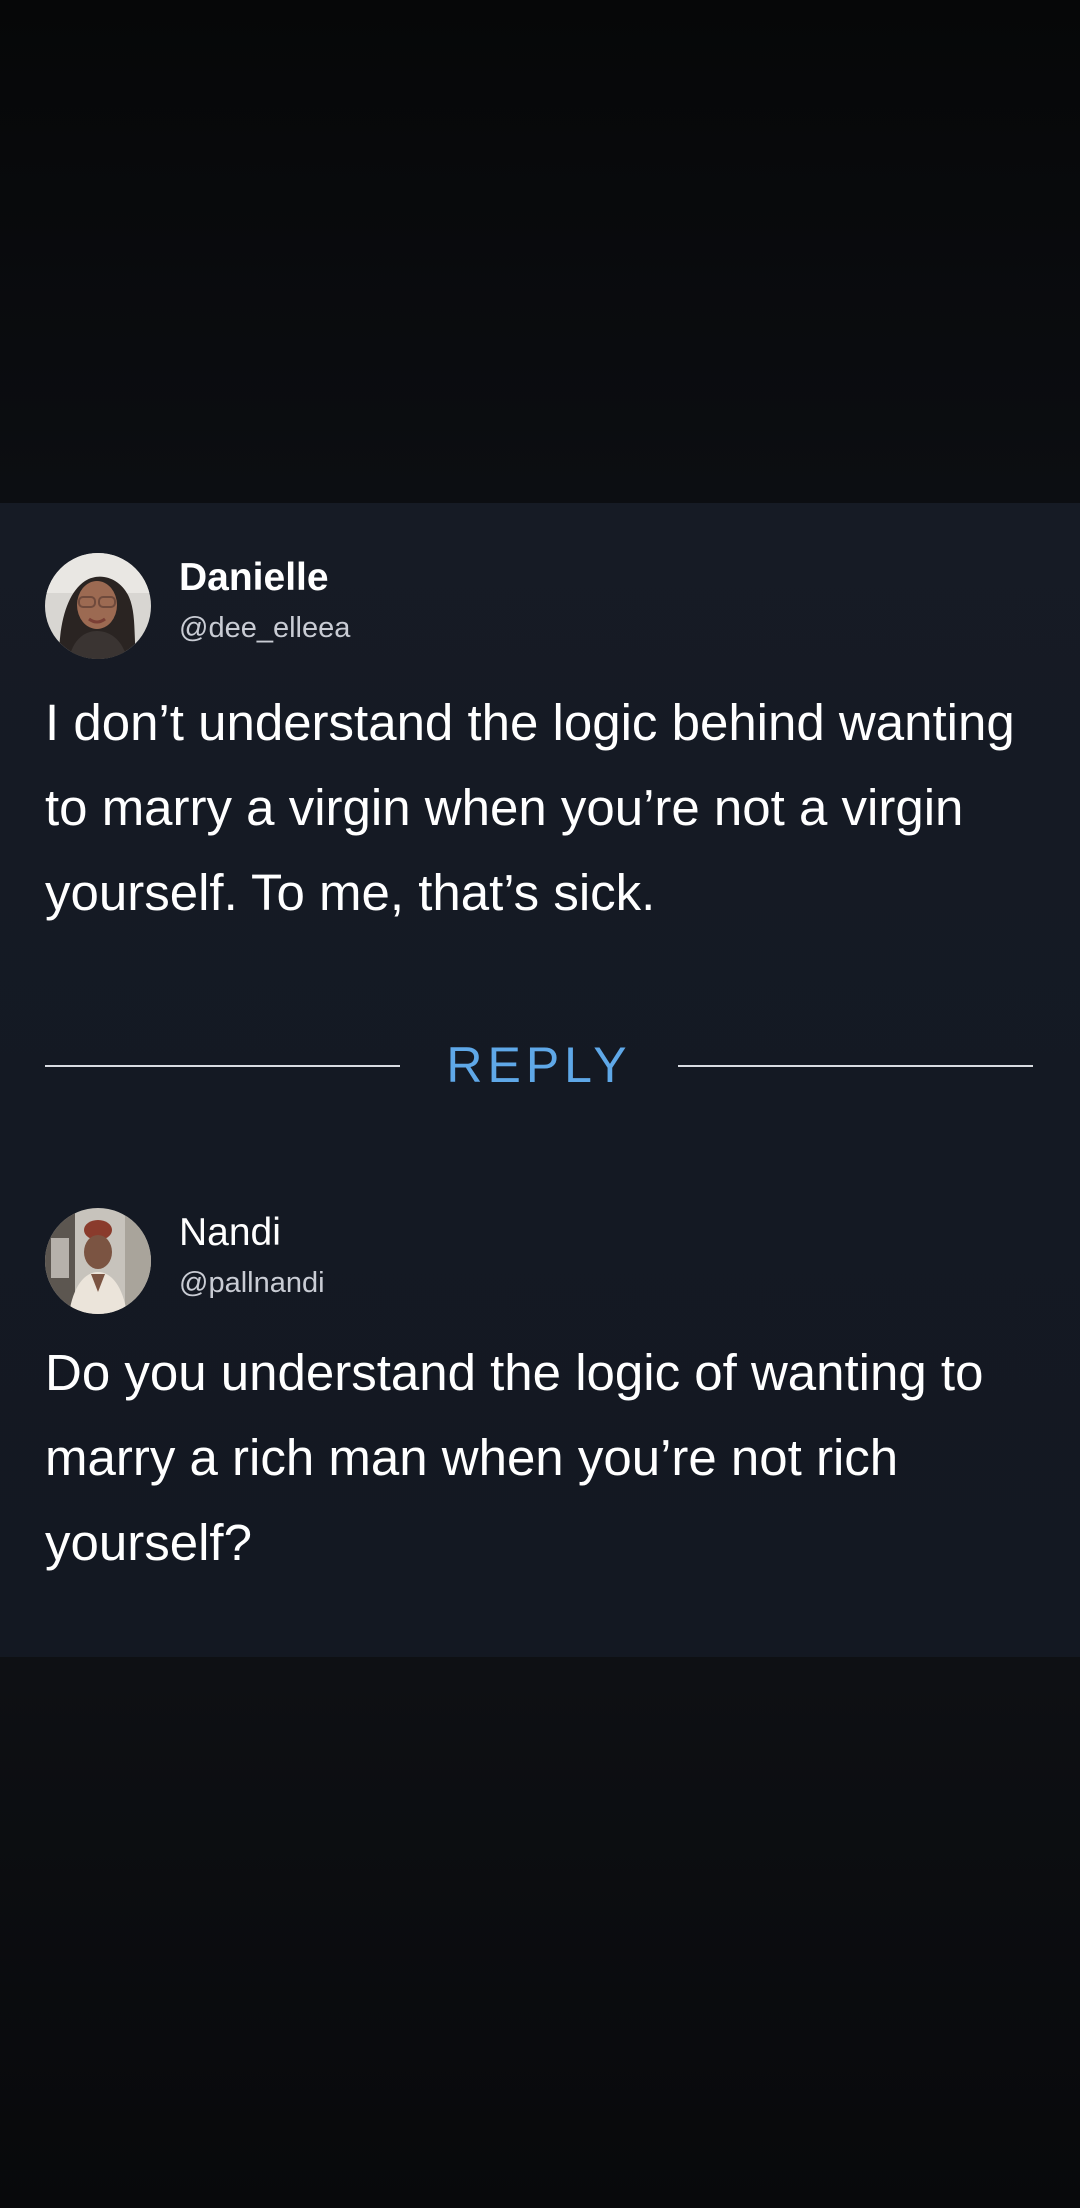 Image resolution: width=1080 pixels, height=2208 pixels. I want to click on author-name: Danielle, so click(254, 578).